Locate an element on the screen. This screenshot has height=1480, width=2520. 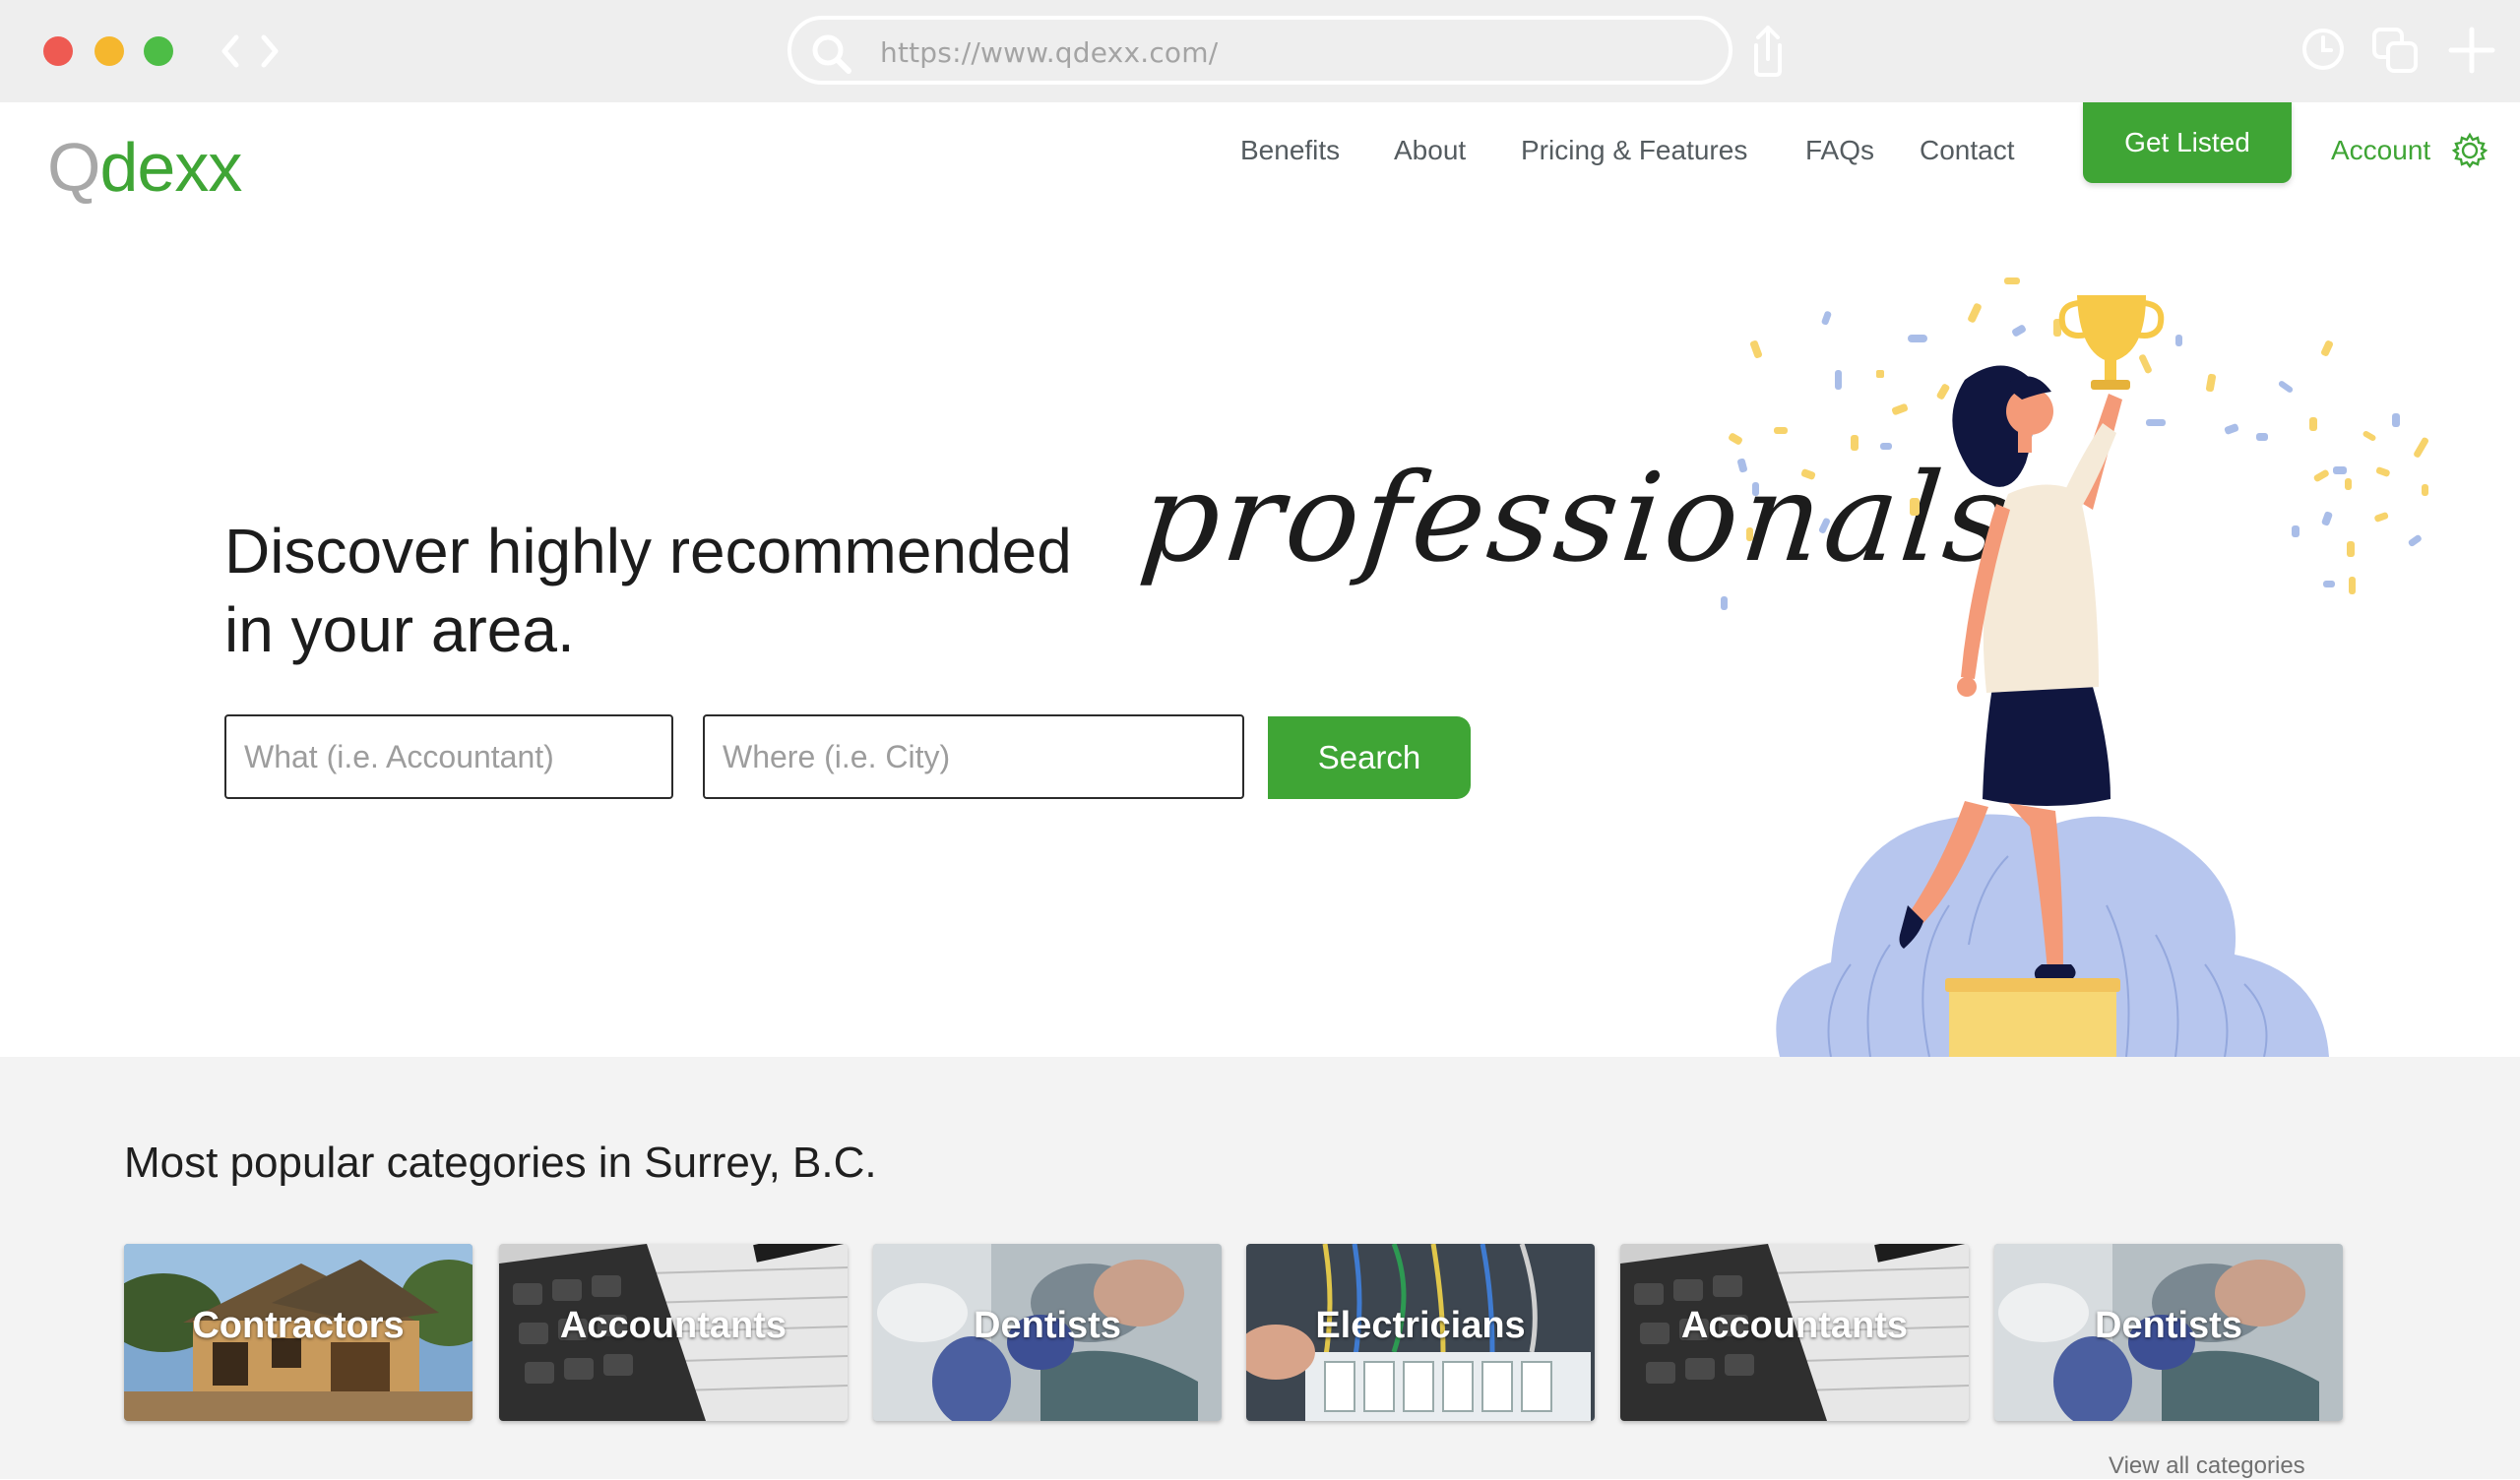
nav-link-benefits: Benefits is located at coordinates (1290, 150).